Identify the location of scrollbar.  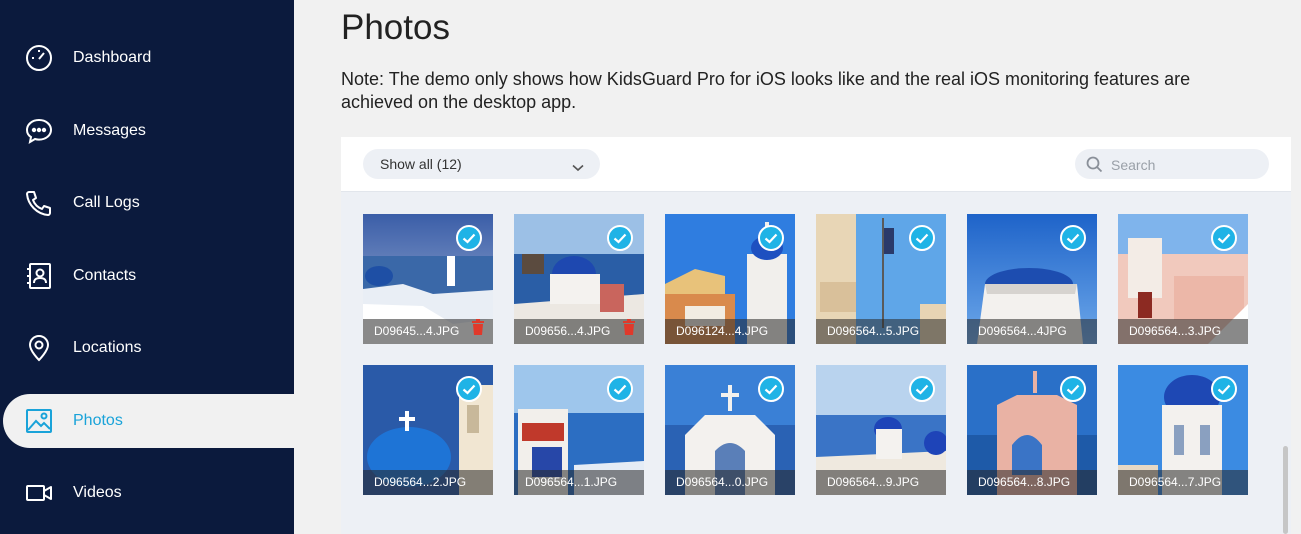
(1285, 490).